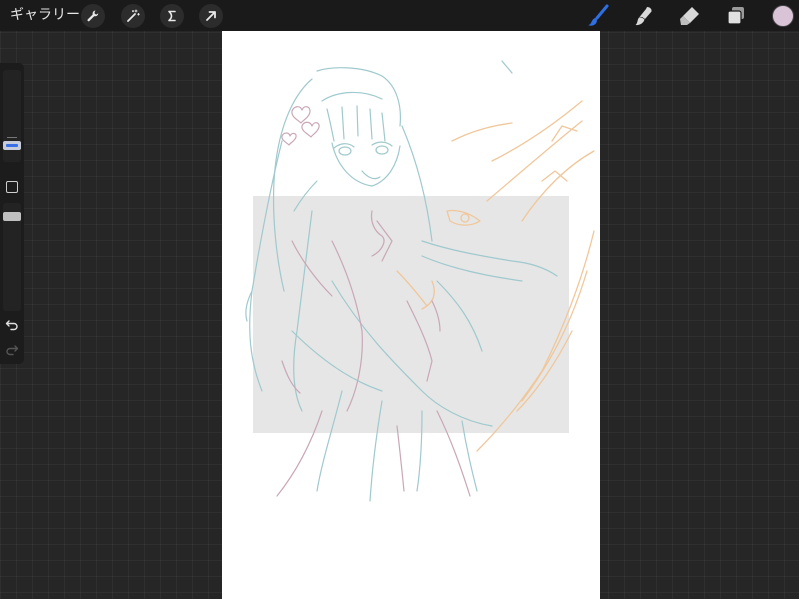  What do you see at coordinates (45, 15) in the screenshot?
I see `gallery-button: ギャラリー` at bounding box center [45, 15].